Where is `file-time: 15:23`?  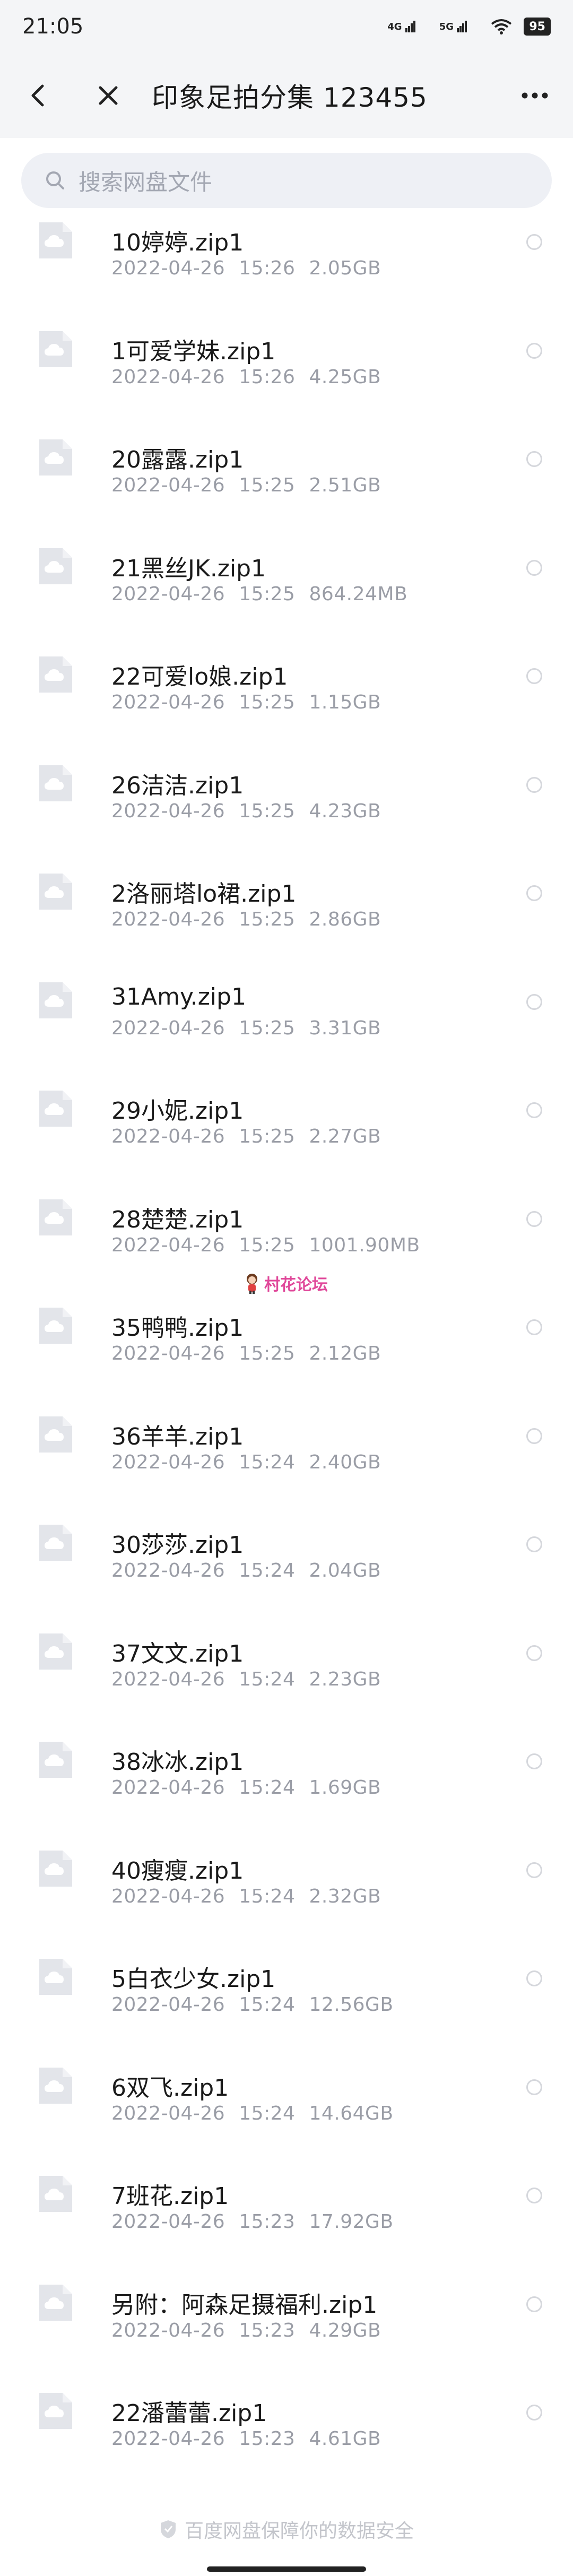 file-time: 15:23 is located at coordinates (267, 2439).